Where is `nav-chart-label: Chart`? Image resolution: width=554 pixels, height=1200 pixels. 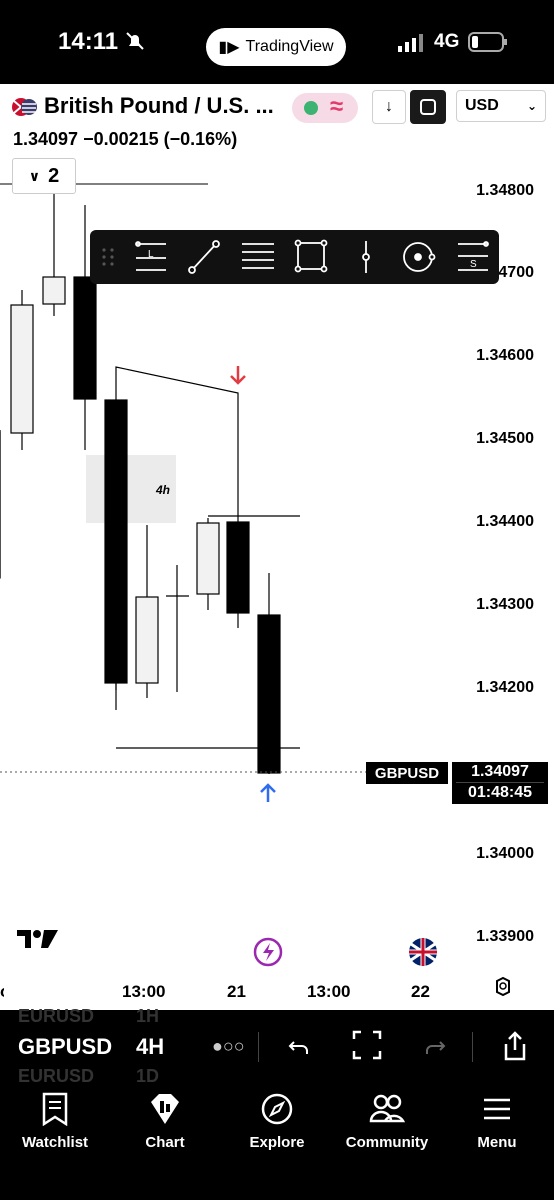
nav-chart-label: Chart is located at coordinates (165, 1142).